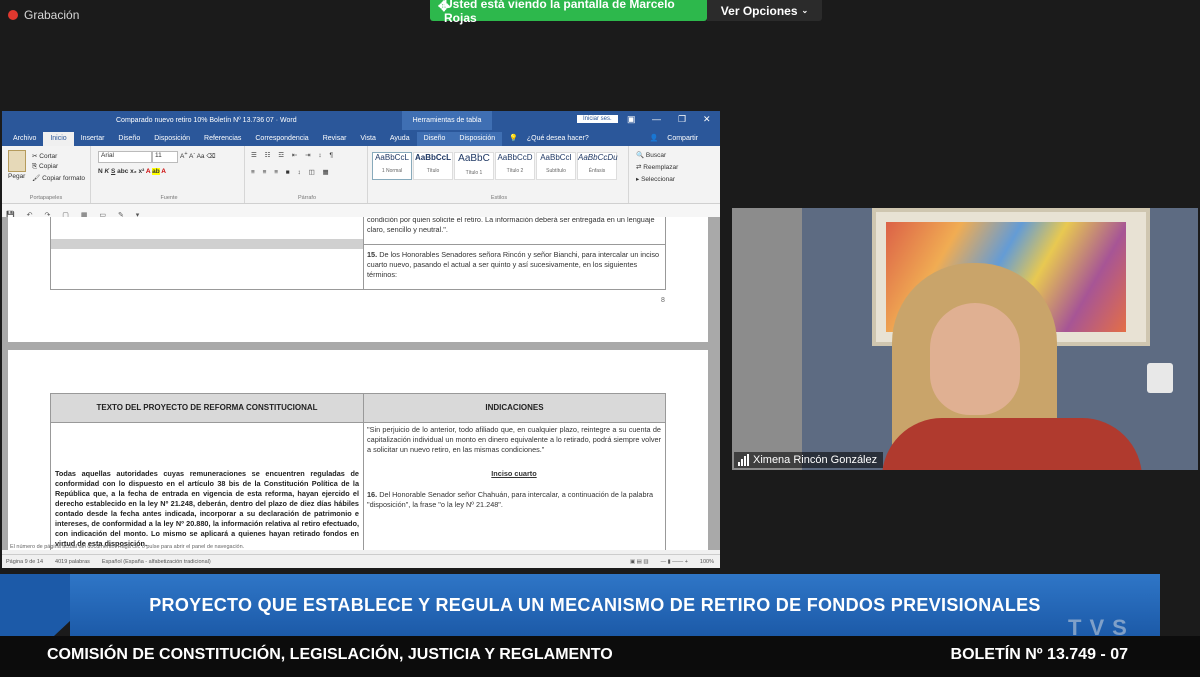 Image resolution: width=1200 pixels, height=677 pixels. Describe the element at coordinates (132, 171) in the screenshot. I see `font-format-buttons: N K S abc x₂ x² A ab A` at that location.